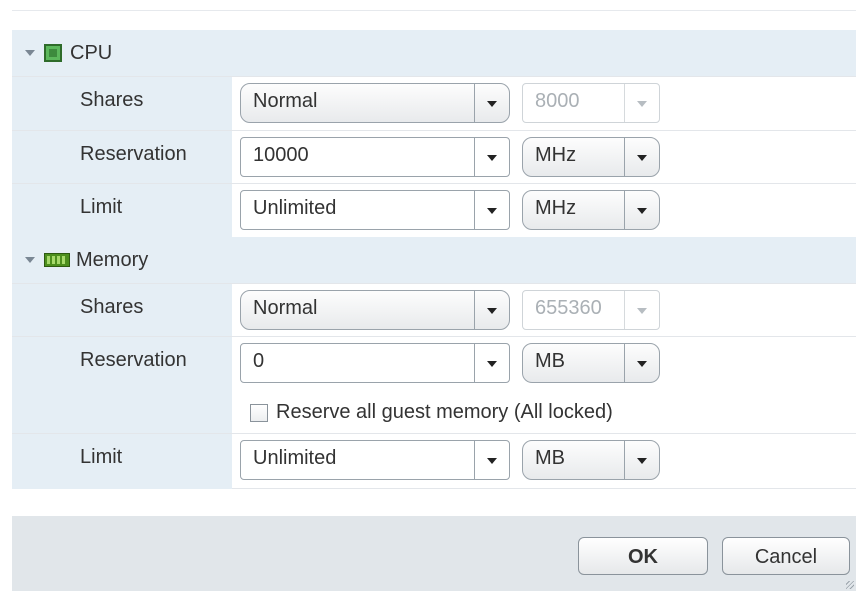 The image size is (856, 591). Describe the element at coordinates (375, 210) in the screenshot. I see `cpu-limit-input: Unlimited` at that location.